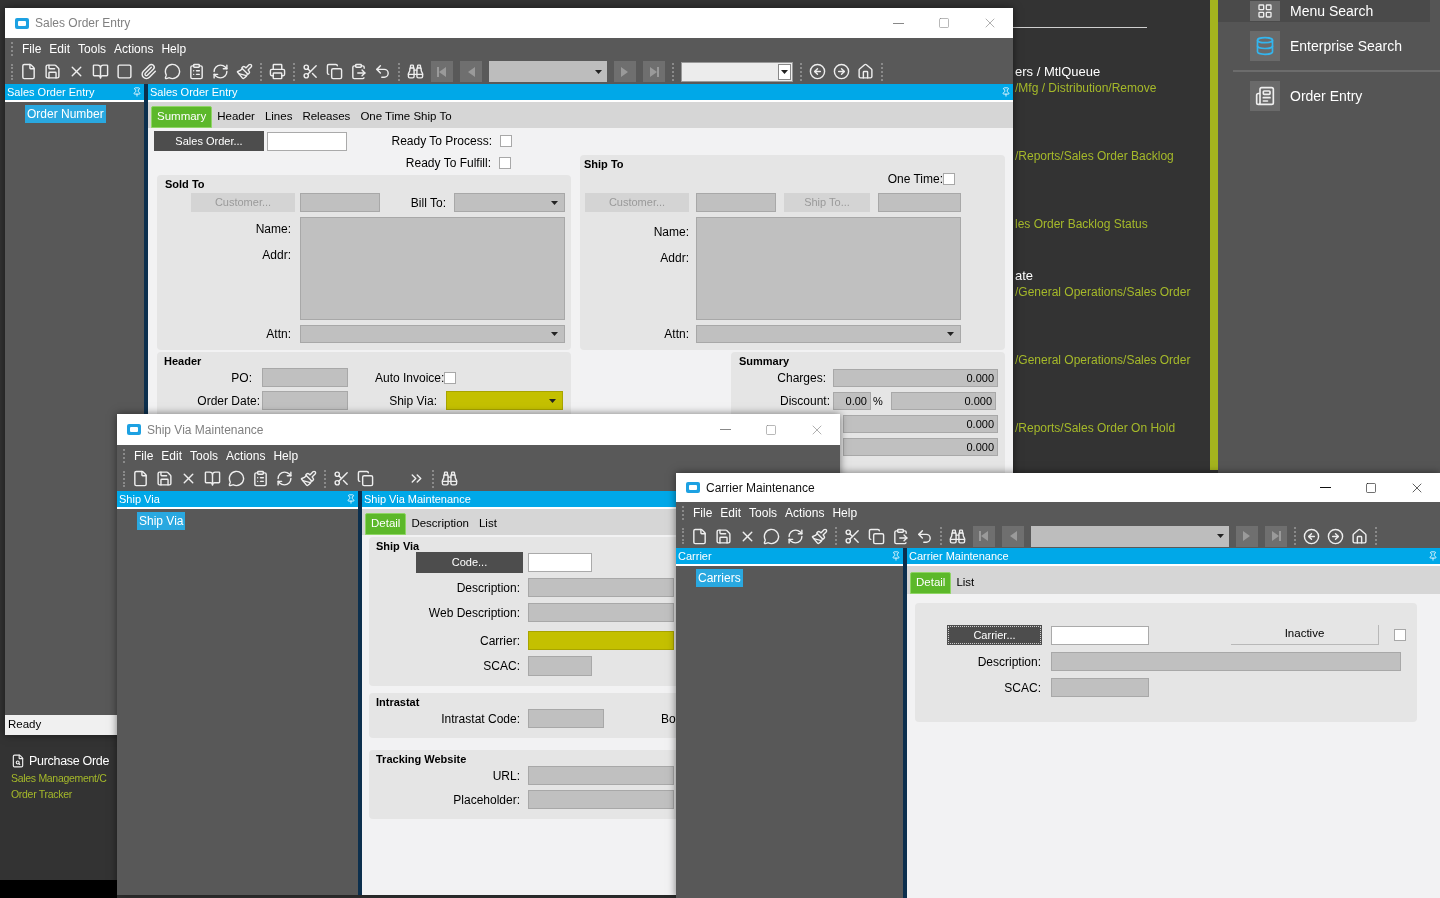 This screenshot has width=1440, height=898. What do you see at coordinates (260, 478) in the screenshot?
I see `clipboard-icon` at bounding box center [260, 478].